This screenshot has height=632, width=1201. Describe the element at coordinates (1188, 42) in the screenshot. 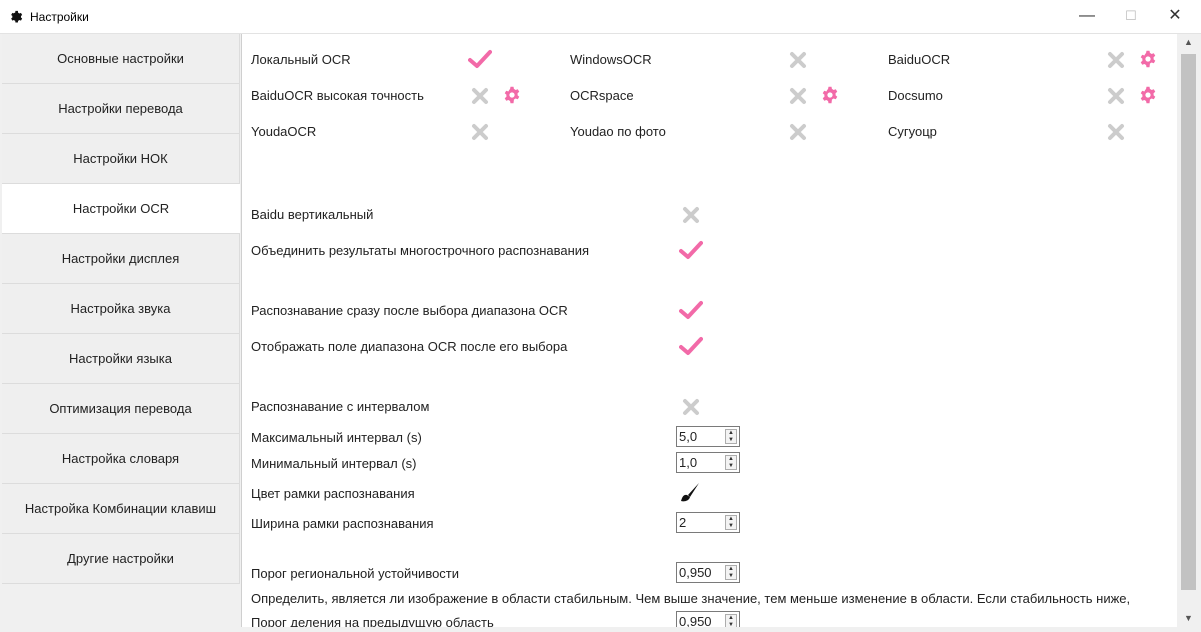

I see `scroll-up-icon: ▲` at that location.